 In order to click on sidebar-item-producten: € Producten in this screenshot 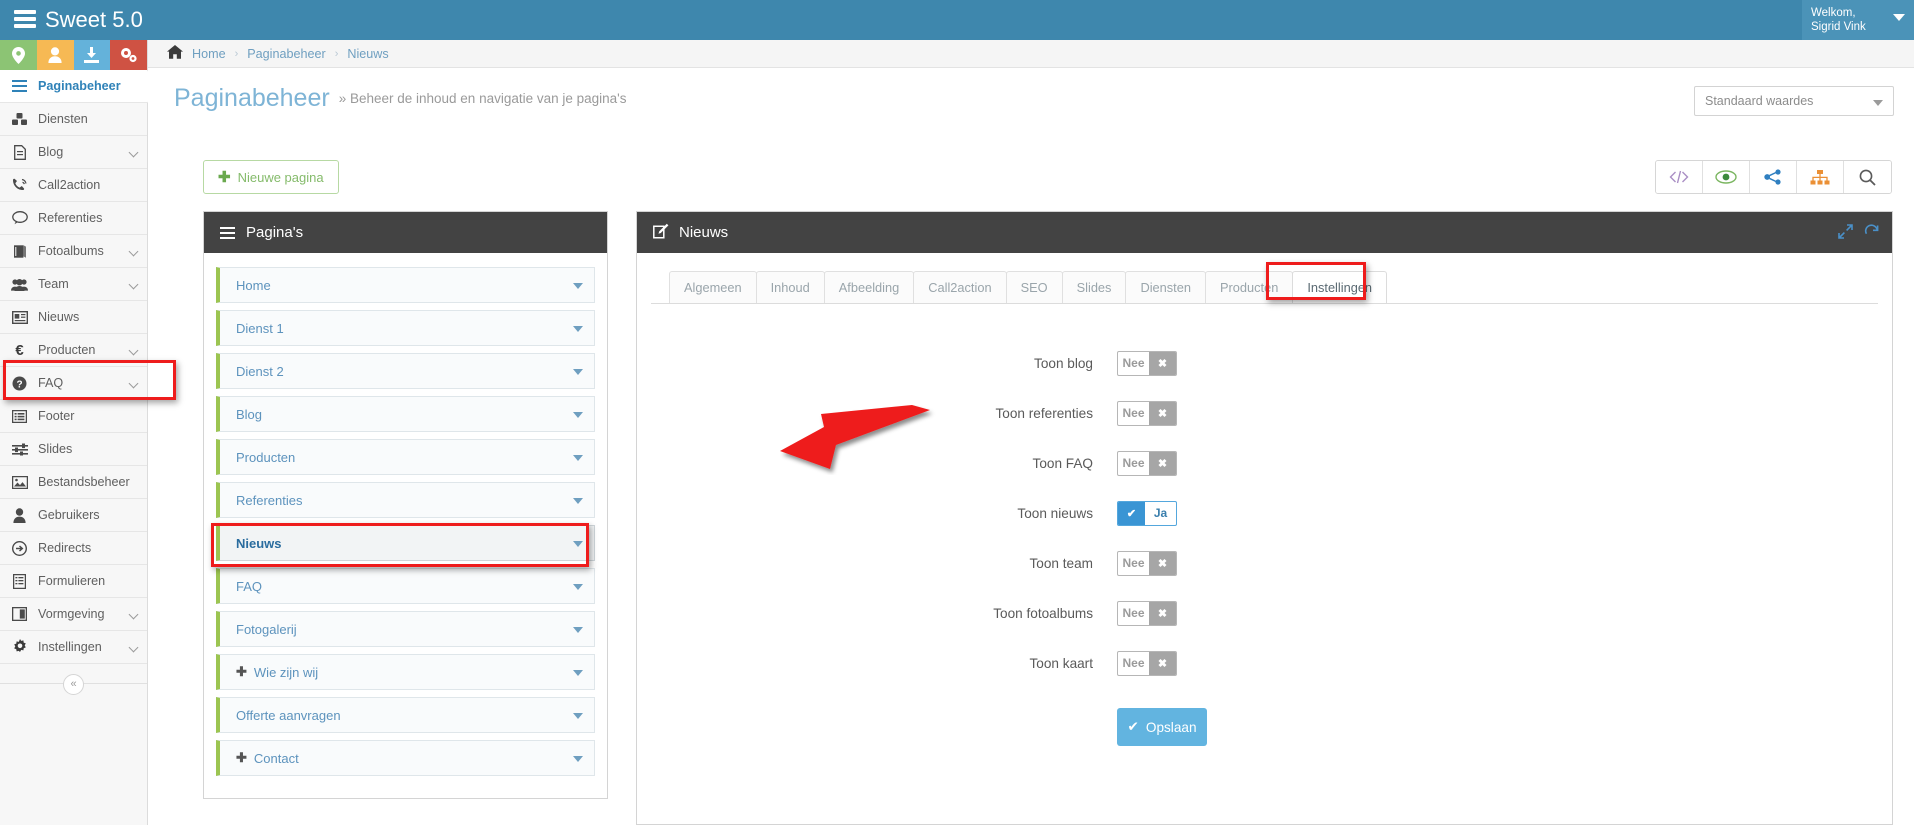, I will do `click(73, 350)`.